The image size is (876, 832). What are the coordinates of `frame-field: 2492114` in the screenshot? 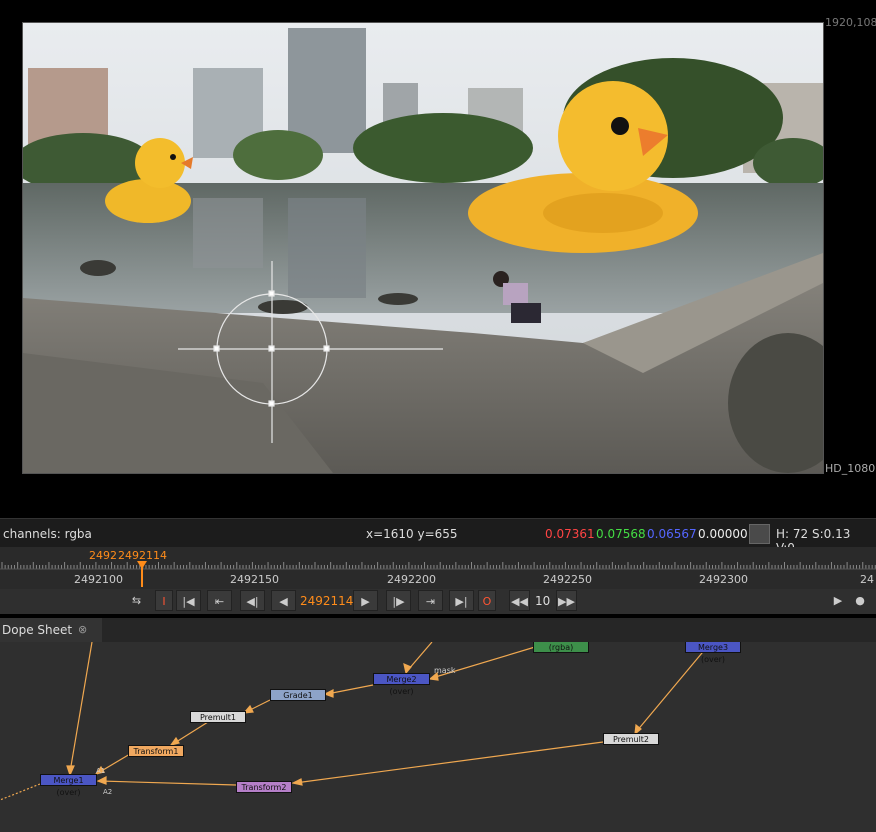 It's located at (326, 601).